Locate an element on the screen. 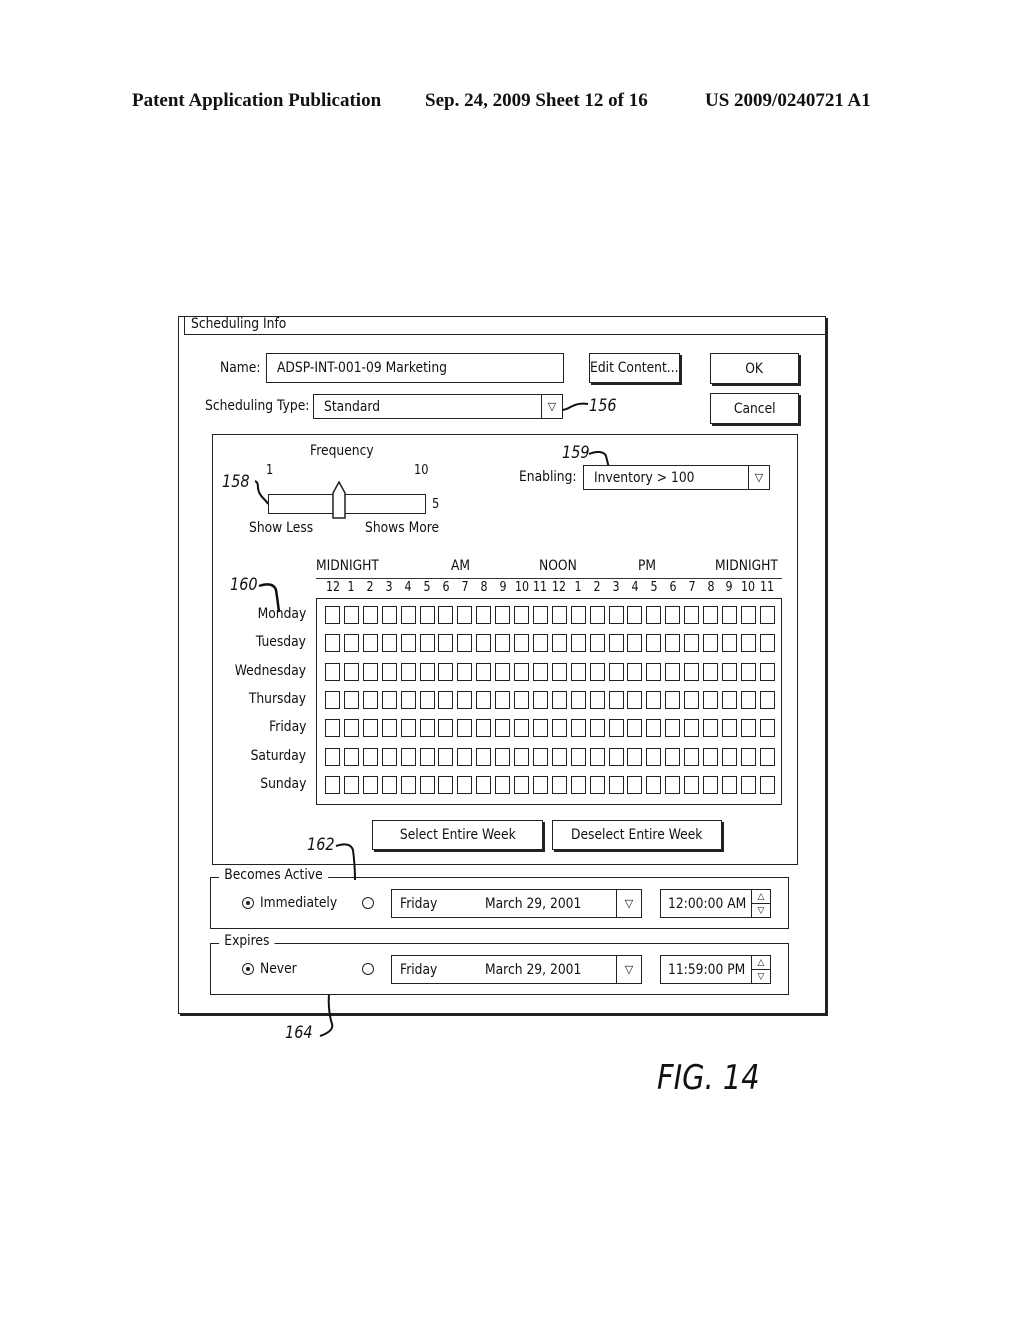  immediately-radio is located at coordinates (248, 903).